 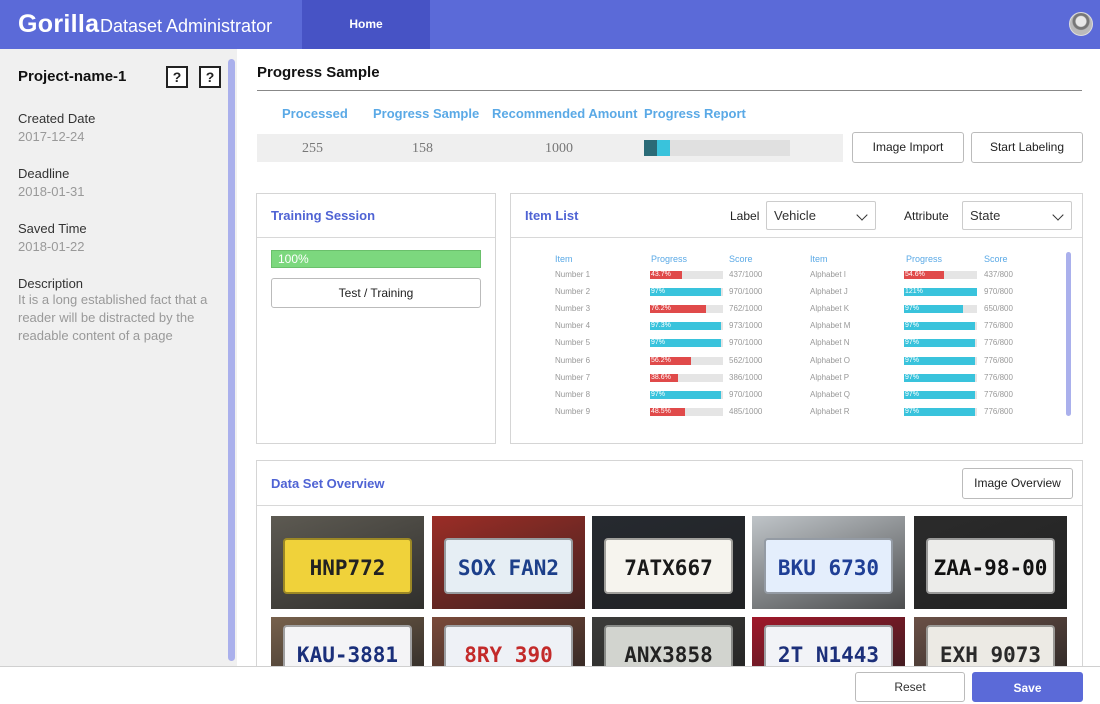 What do you see at coordinates (746, 411) in the screenshot?
I see `item-score: 485/1000` at bounding box center [746, 411].